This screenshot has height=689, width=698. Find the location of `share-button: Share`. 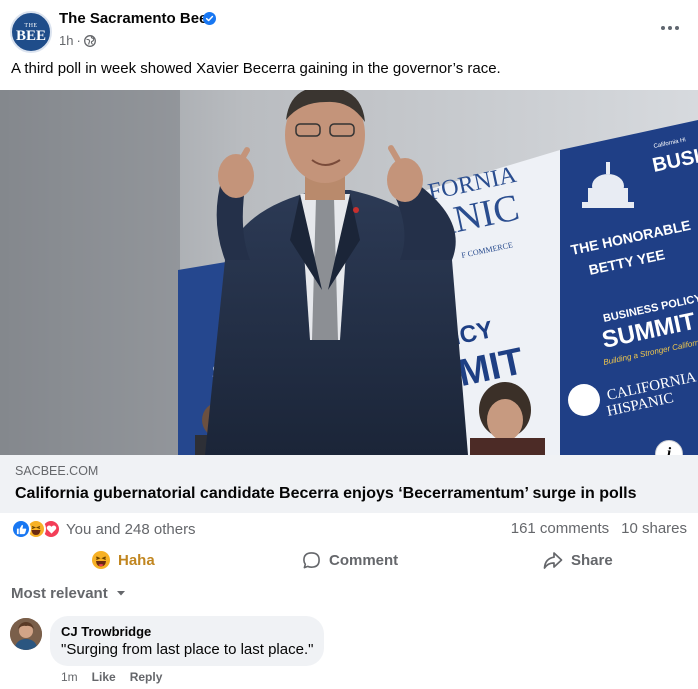

share-button: Share is located at coordinates (578, 560).